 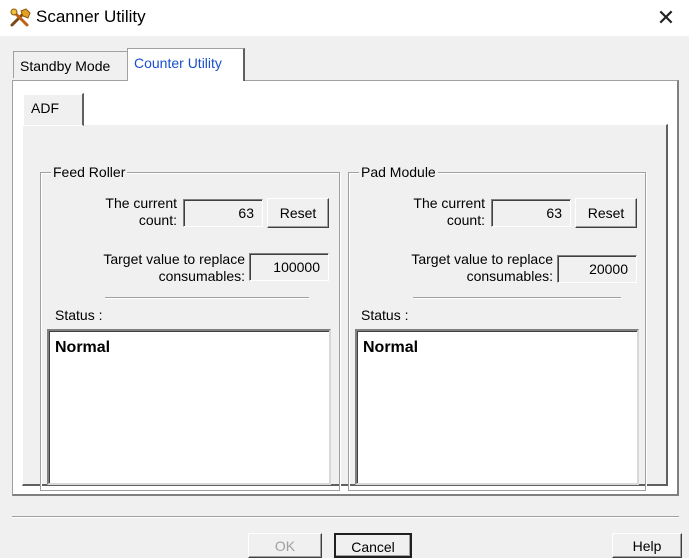 What do you see at coordinates (344, 18) in the screenshot?
I see `title-bar: Scanner Utility ✕` at bounding box center [344, 18].